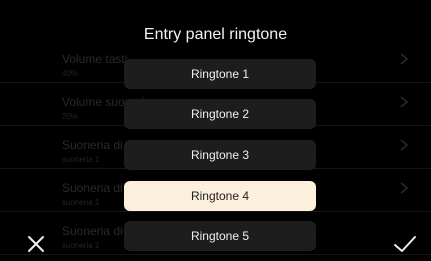 The image size is (431, 261). Describe the element at coordinates (70, 73) in the screenshot. I see `settings-row-value: 40%` at that location.